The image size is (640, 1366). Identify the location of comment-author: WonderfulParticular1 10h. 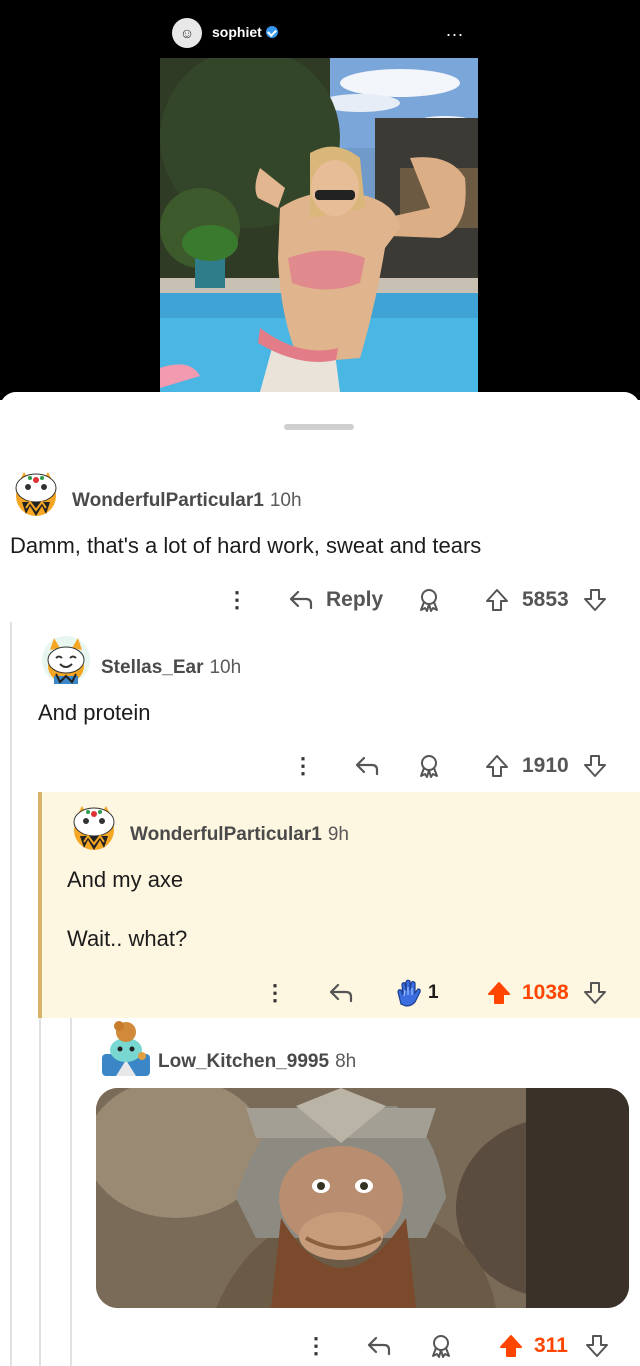
(187, 501).